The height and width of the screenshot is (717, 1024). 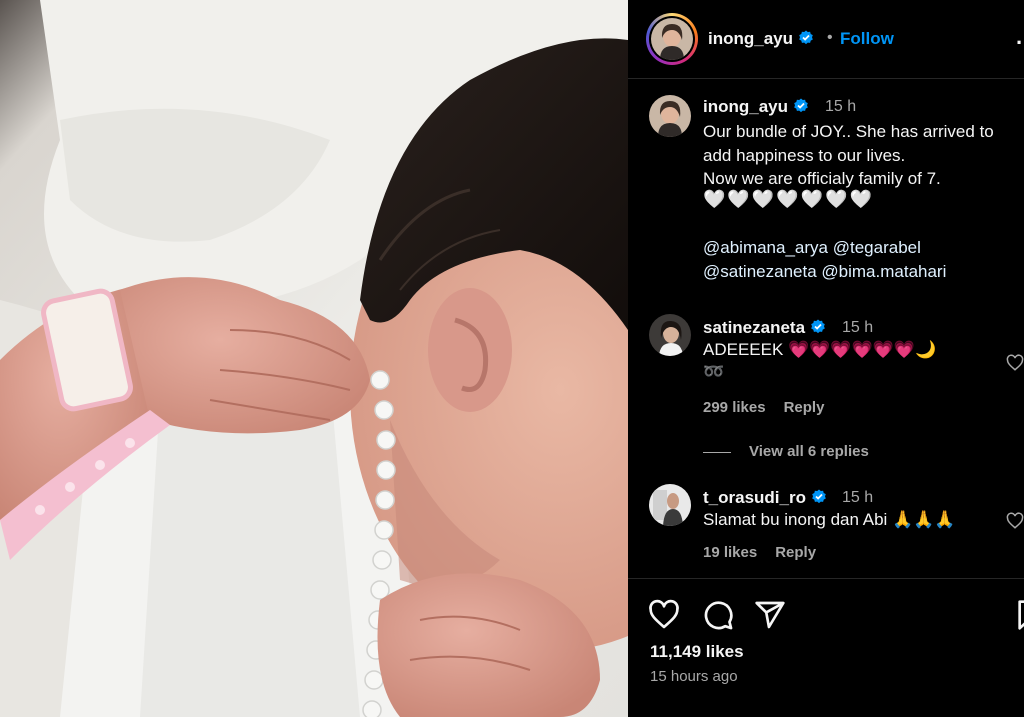 I want to click on comment-meta: 299 likes Reply, so click(x=763, y=407).